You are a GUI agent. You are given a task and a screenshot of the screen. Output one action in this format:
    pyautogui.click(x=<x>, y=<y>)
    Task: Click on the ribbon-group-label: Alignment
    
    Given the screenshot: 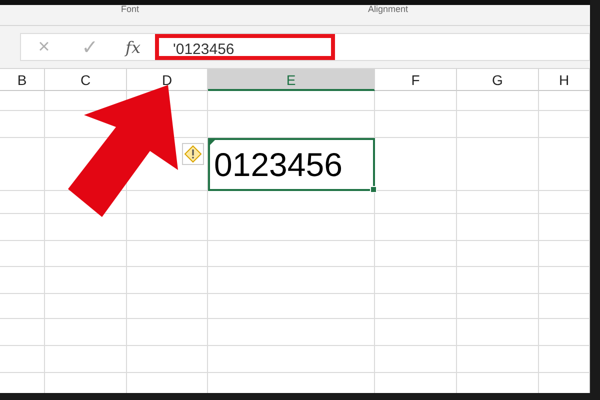 What is the action you would take?
    pyautogui.click(x=388, y=9)
    